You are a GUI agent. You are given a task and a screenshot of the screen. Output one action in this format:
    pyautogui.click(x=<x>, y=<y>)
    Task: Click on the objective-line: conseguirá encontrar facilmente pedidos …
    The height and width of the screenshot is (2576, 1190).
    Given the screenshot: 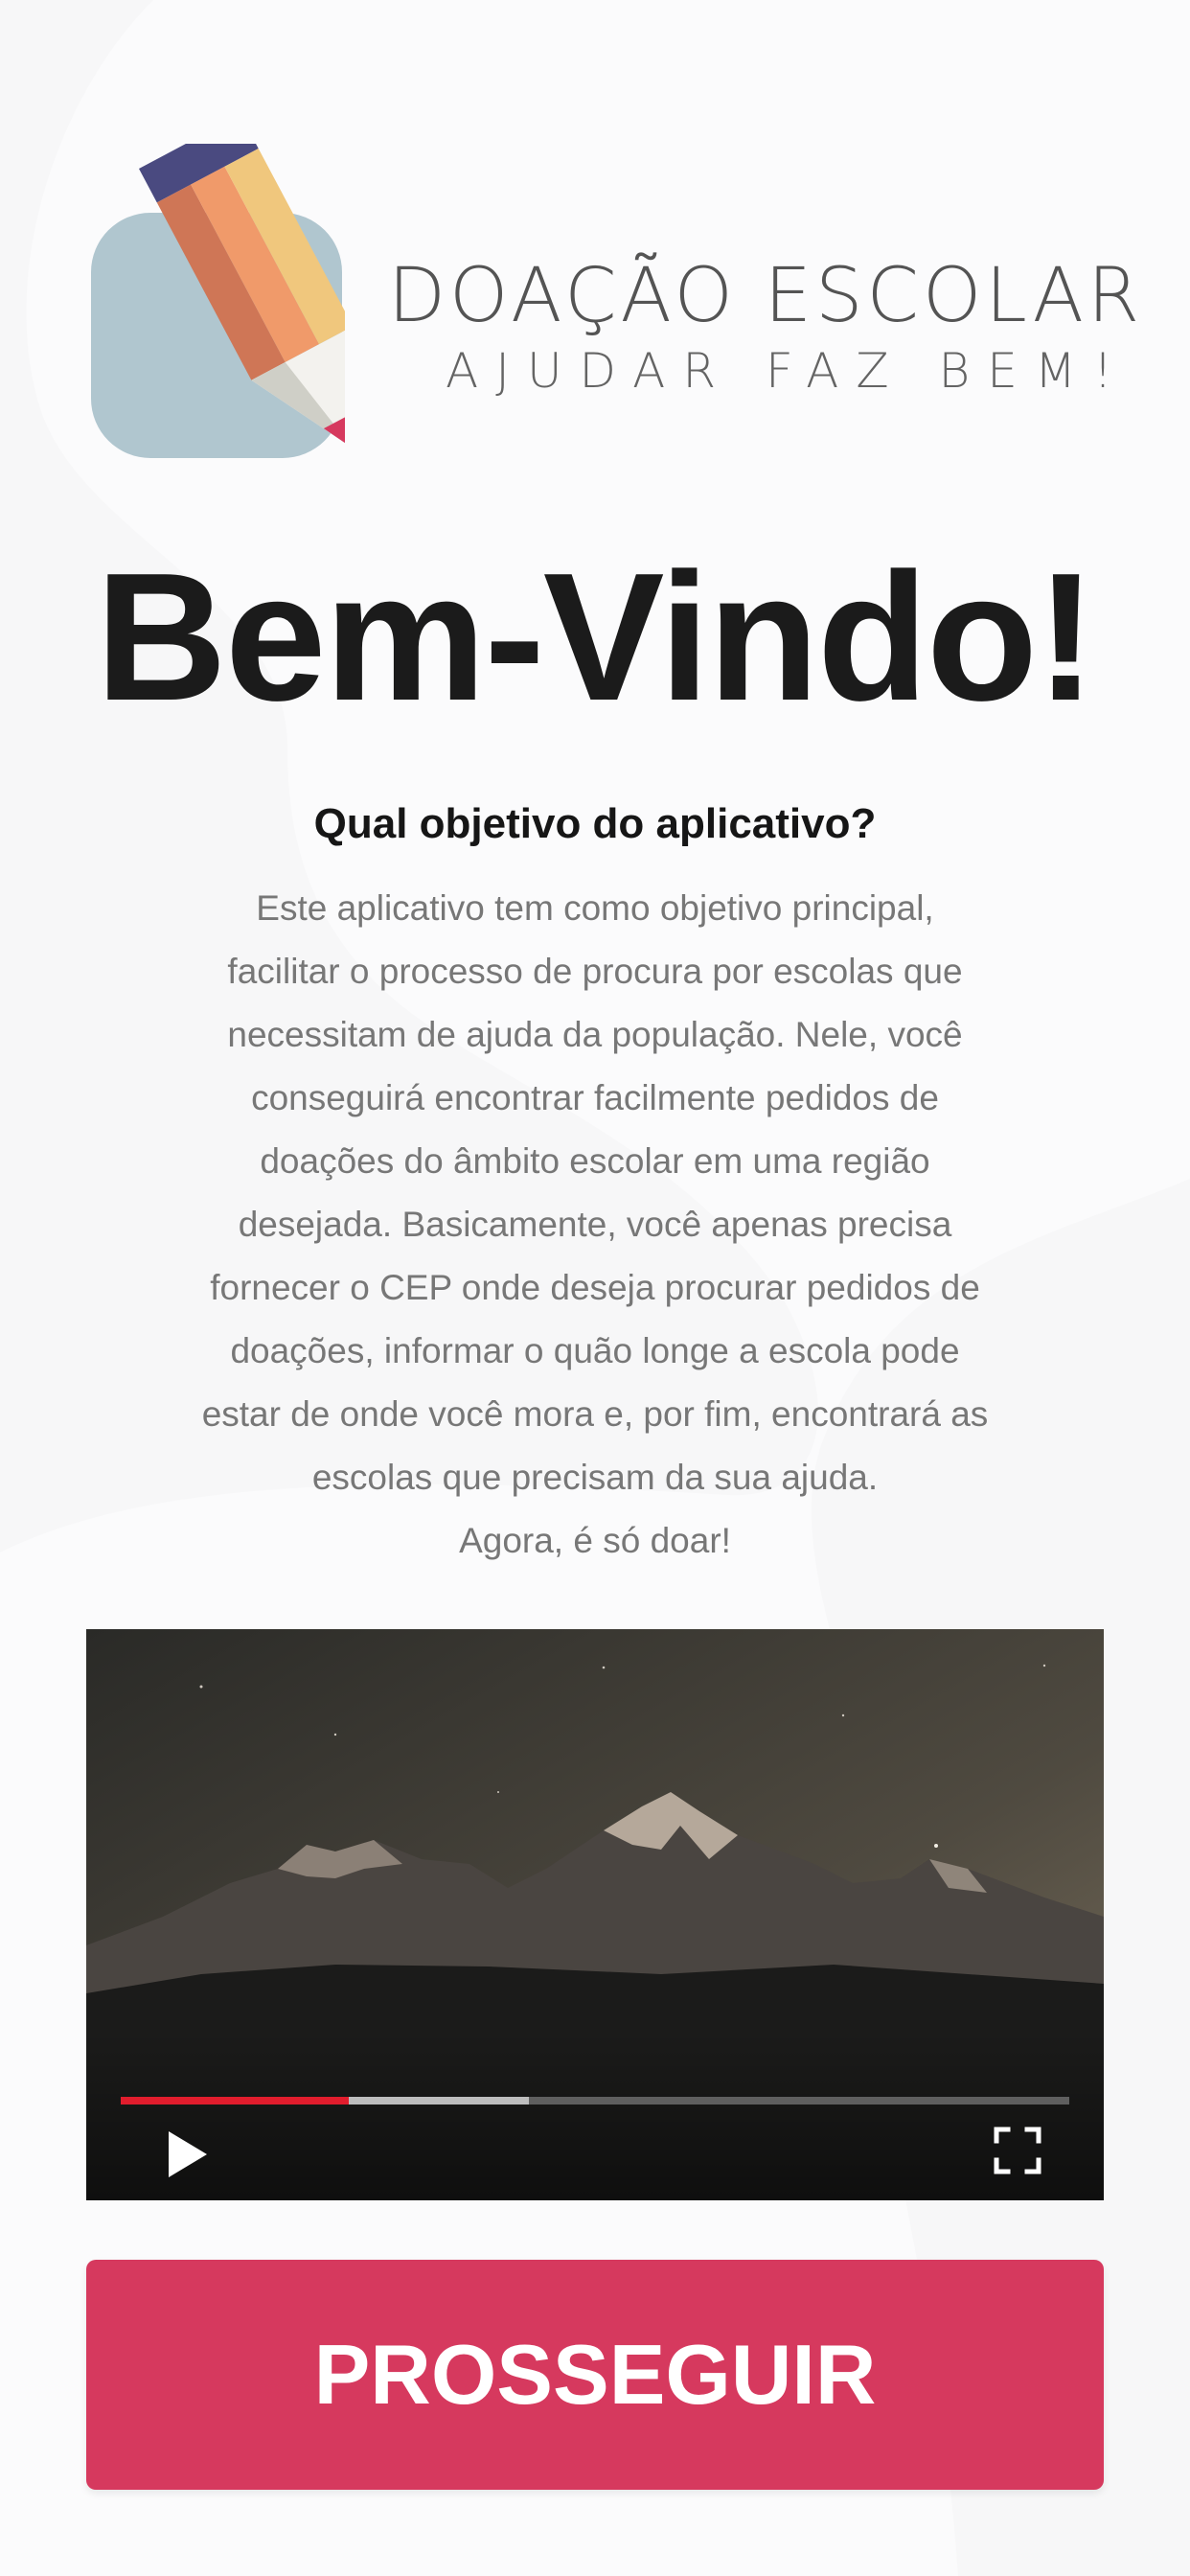 What is the action you would take?
    pyautogui.click(x=595, y=1097)
    